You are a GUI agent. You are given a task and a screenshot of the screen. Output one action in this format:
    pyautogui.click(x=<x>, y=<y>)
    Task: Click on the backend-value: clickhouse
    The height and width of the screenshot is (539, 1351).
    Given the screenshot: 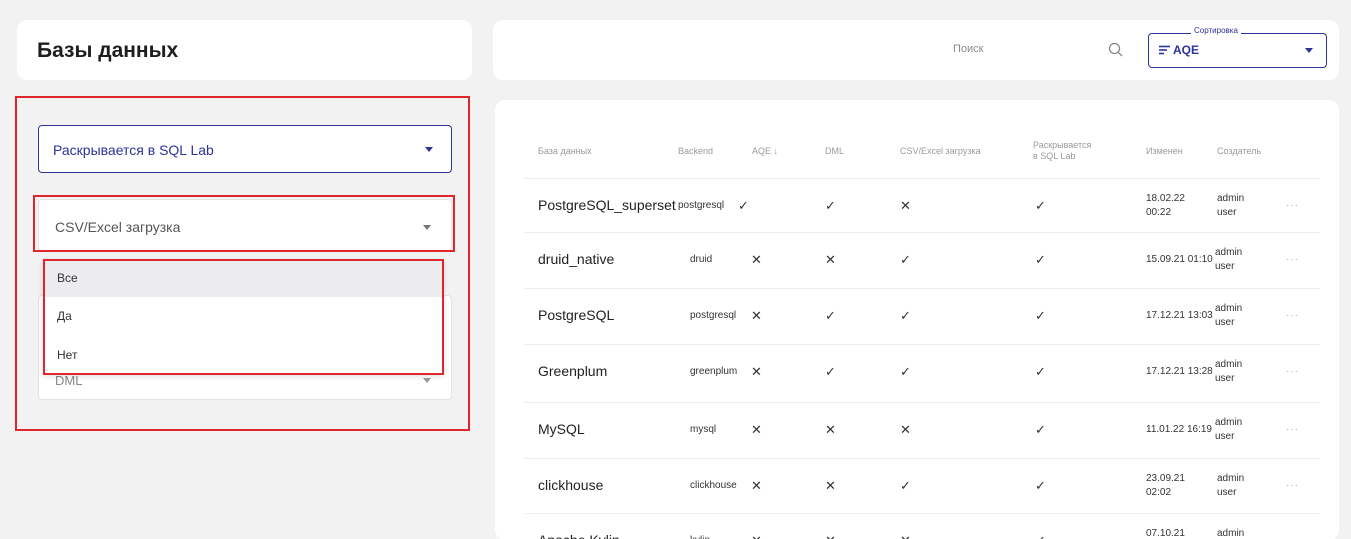 What is the action you would take?
    pyautogui.click(x=713, y=485)
    